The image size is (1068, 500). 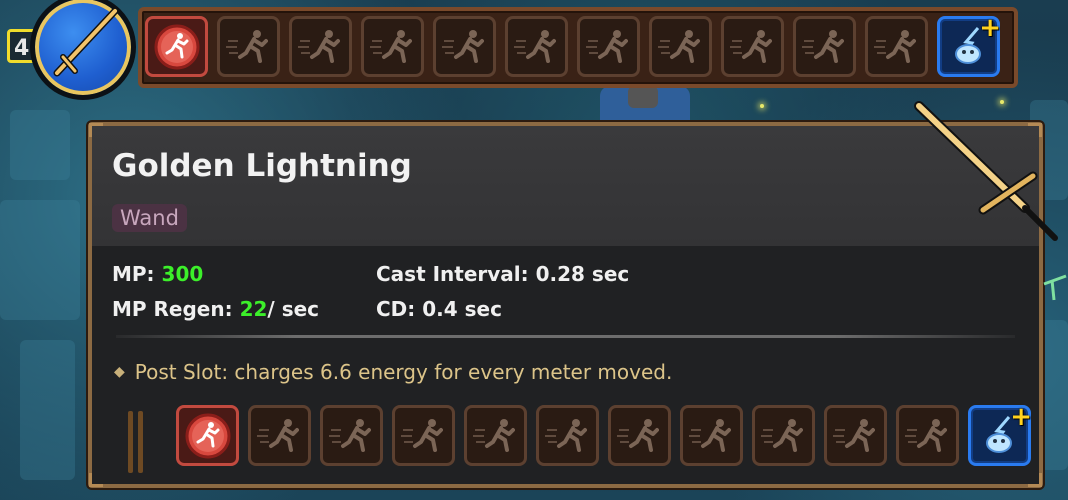 I want to click on tooltip-slot-row: +, so click(x=604, y=434).